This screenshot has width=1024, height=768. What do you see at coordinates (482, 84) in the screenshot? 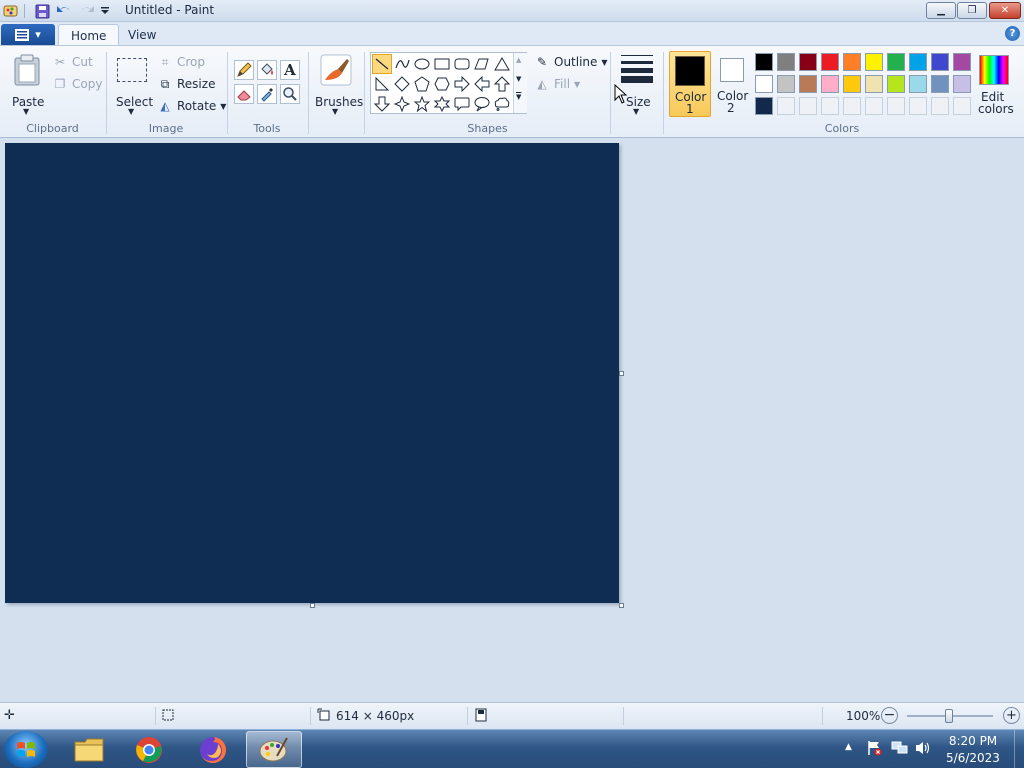
I see `shape-left-arrow` at bounding box center [482, 84].